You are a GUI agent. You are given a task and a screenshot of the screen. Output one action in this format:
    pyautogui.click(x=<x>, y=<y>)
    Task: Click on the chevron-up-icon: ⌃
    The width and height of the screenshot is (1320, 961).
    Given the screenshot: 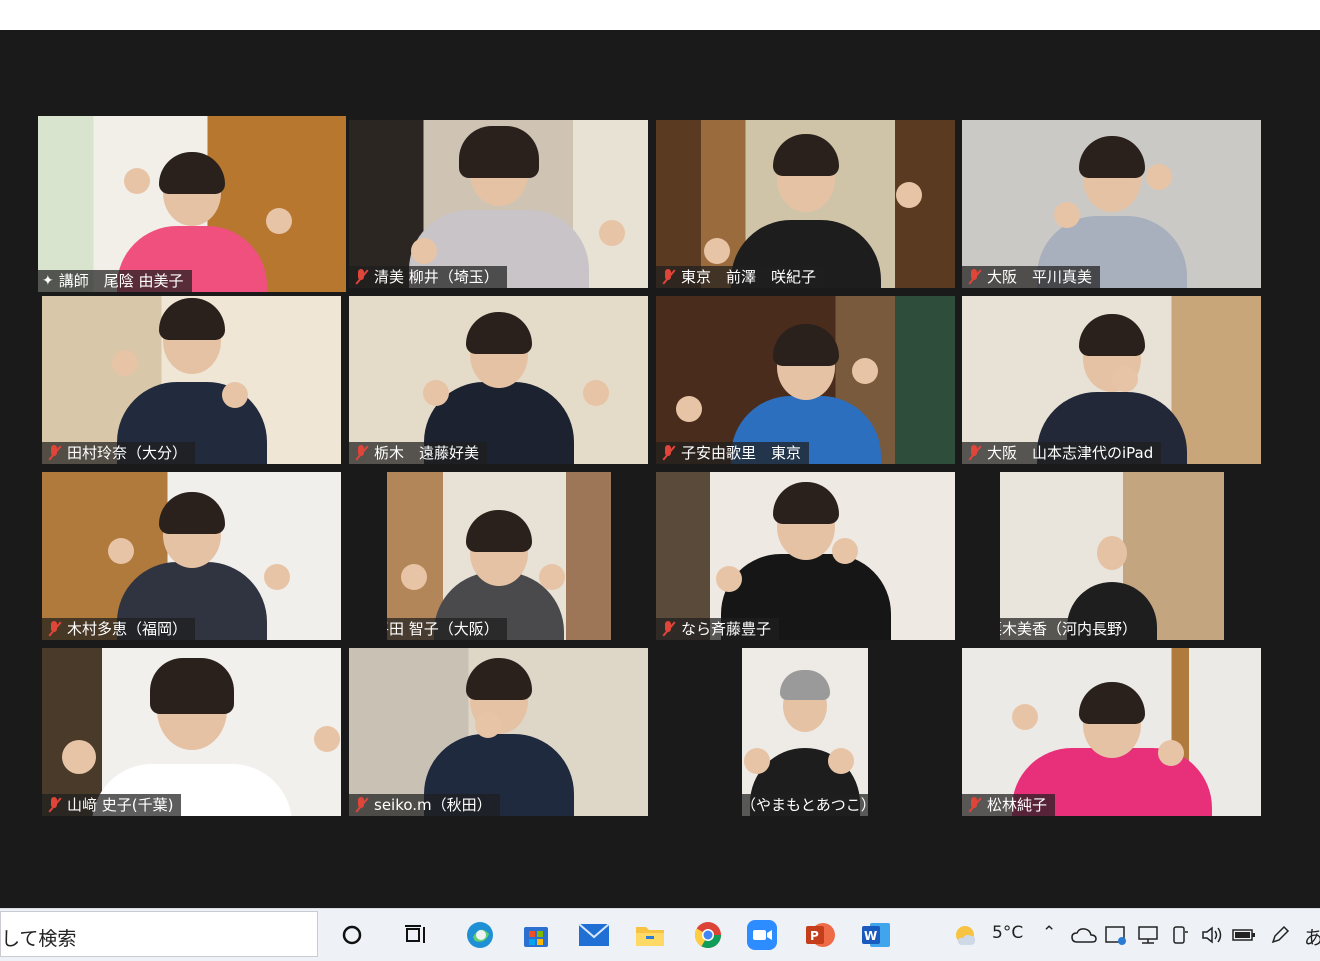 What is the action you would take?
    pyautogui.click(x=1049, y=933)
    